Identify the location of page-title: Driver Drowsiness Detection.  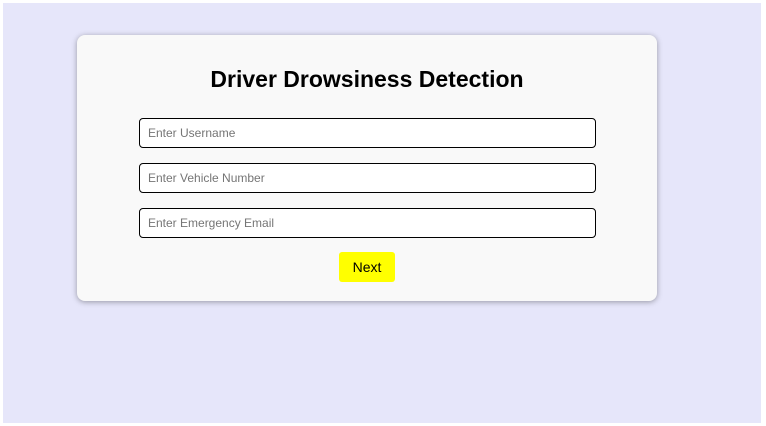
(367, 79).